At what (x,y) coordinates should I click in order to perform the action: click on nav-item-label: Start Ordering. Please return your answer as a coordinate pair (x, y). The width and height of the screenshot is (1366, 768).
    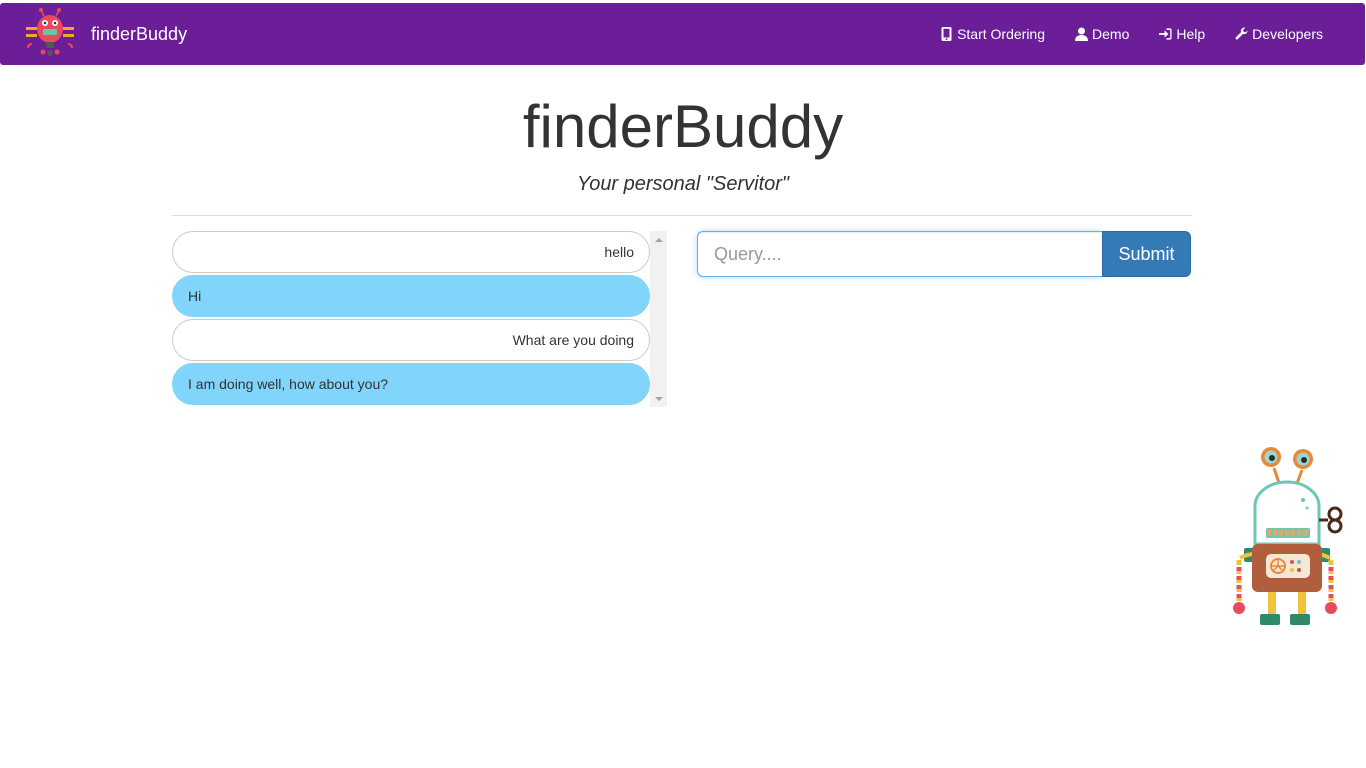
    Looking at the image, I should click on (1001, 34).